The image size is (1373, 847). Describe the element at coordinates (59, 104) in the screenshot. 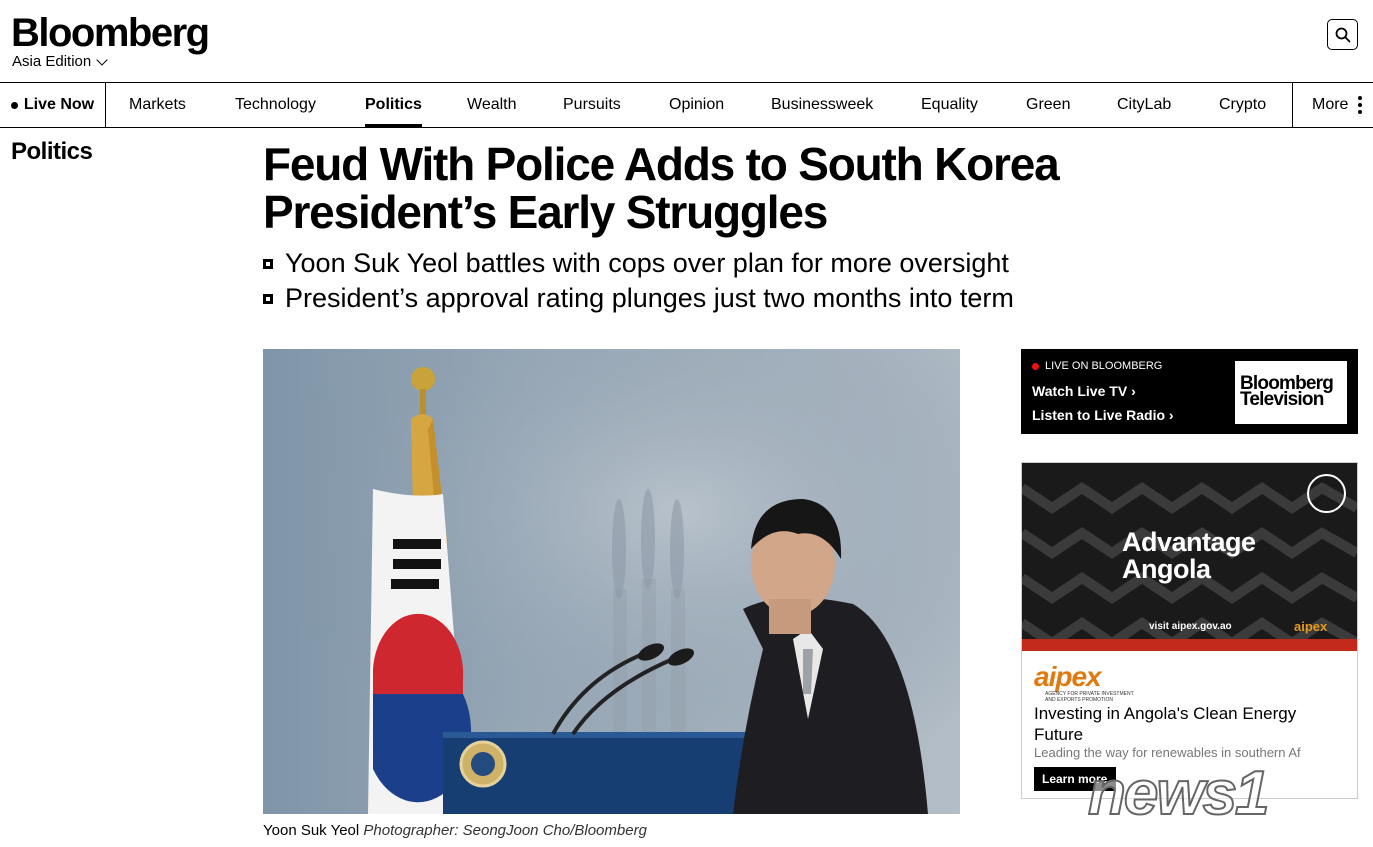

I see `nav-live-label: Live Now` at that location.